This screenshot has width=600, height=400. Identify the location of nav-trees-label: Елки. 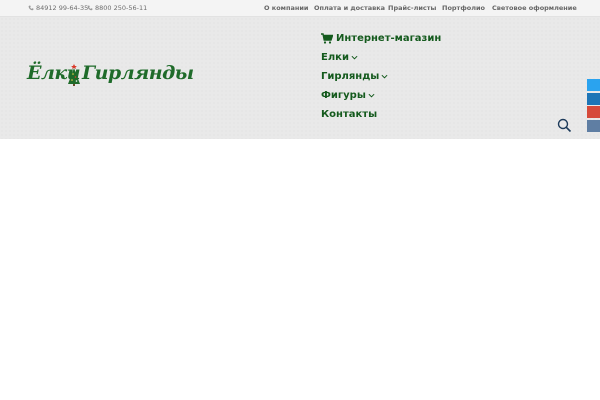
(335, 57).